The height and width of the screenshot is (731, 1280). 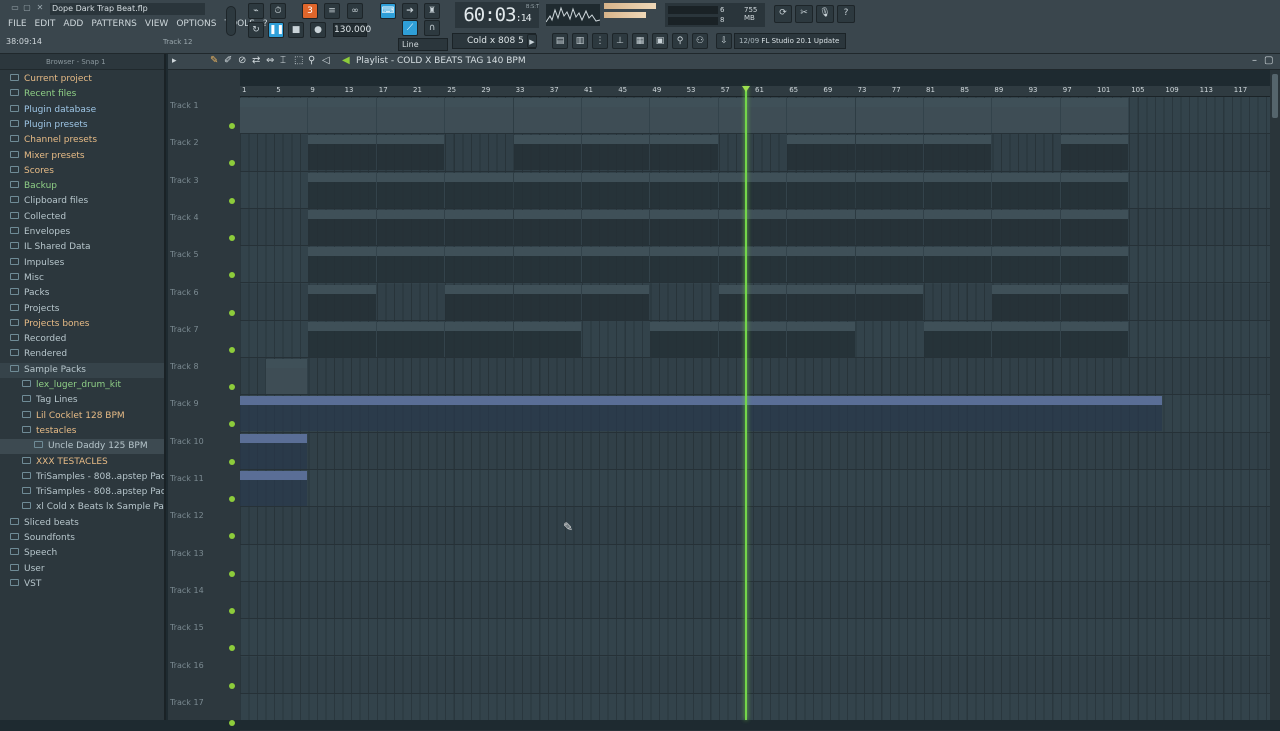 I want to click on typing-keyboard-icon: ⌨, so click(x=388, y=11).